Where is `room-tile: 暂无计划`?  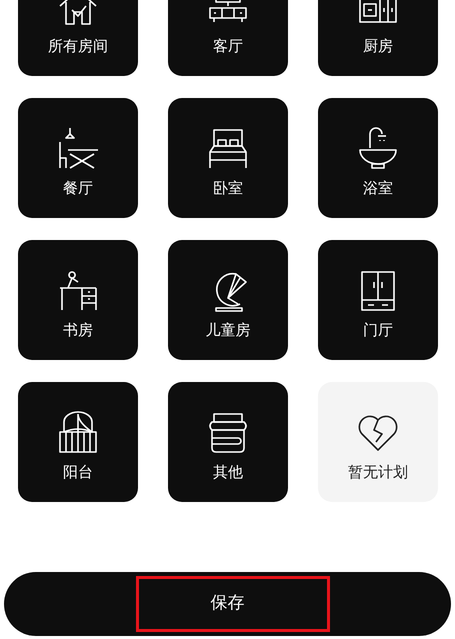
room-tile: 暂无计划 is located at coordinates (378, 442).